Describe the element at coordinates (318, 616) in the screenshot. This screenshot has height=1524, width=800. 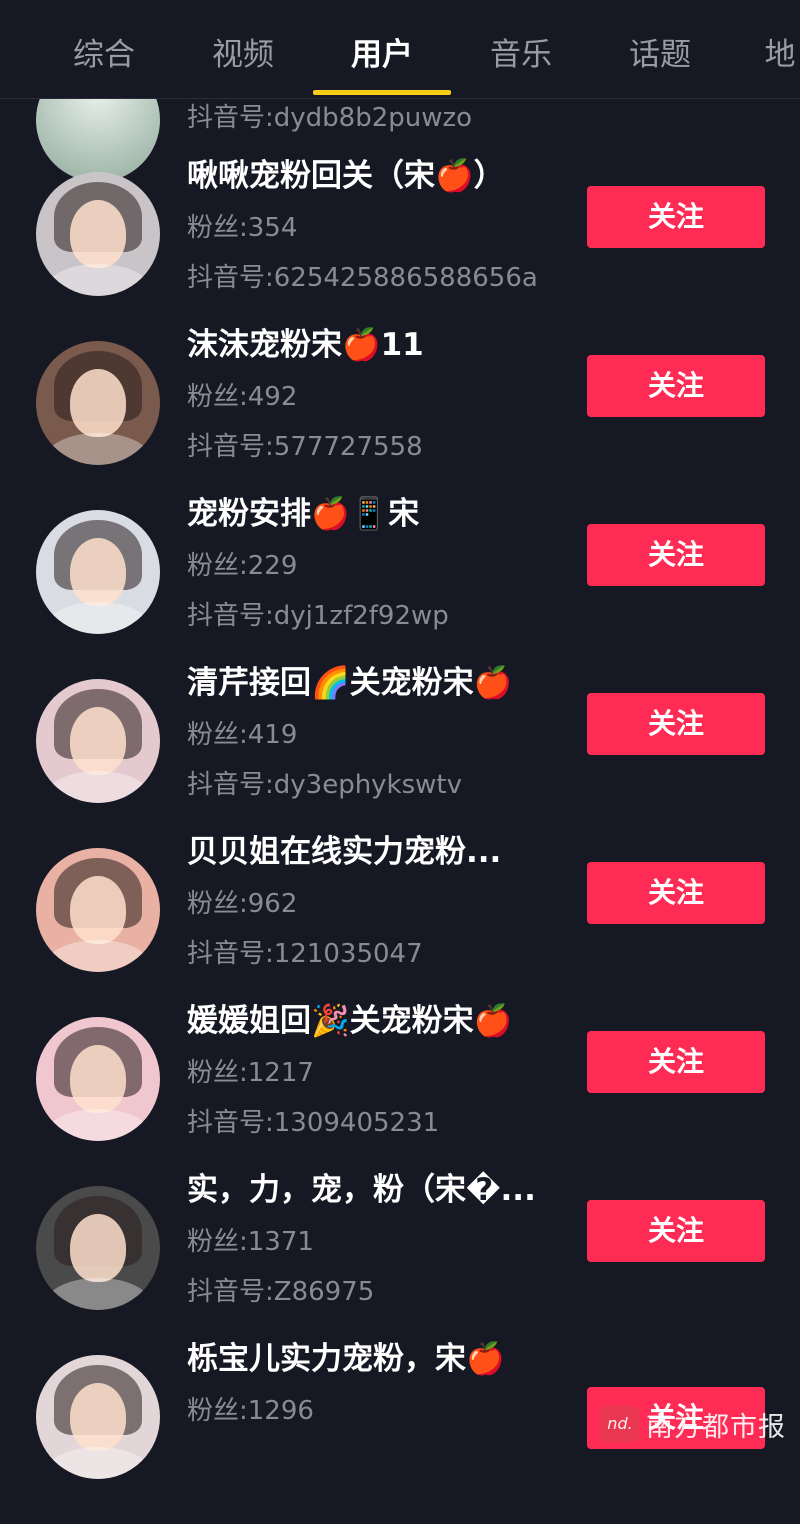
I see `user-douyin-id: 抖音号:dyj1zf2f92wp` at that location.